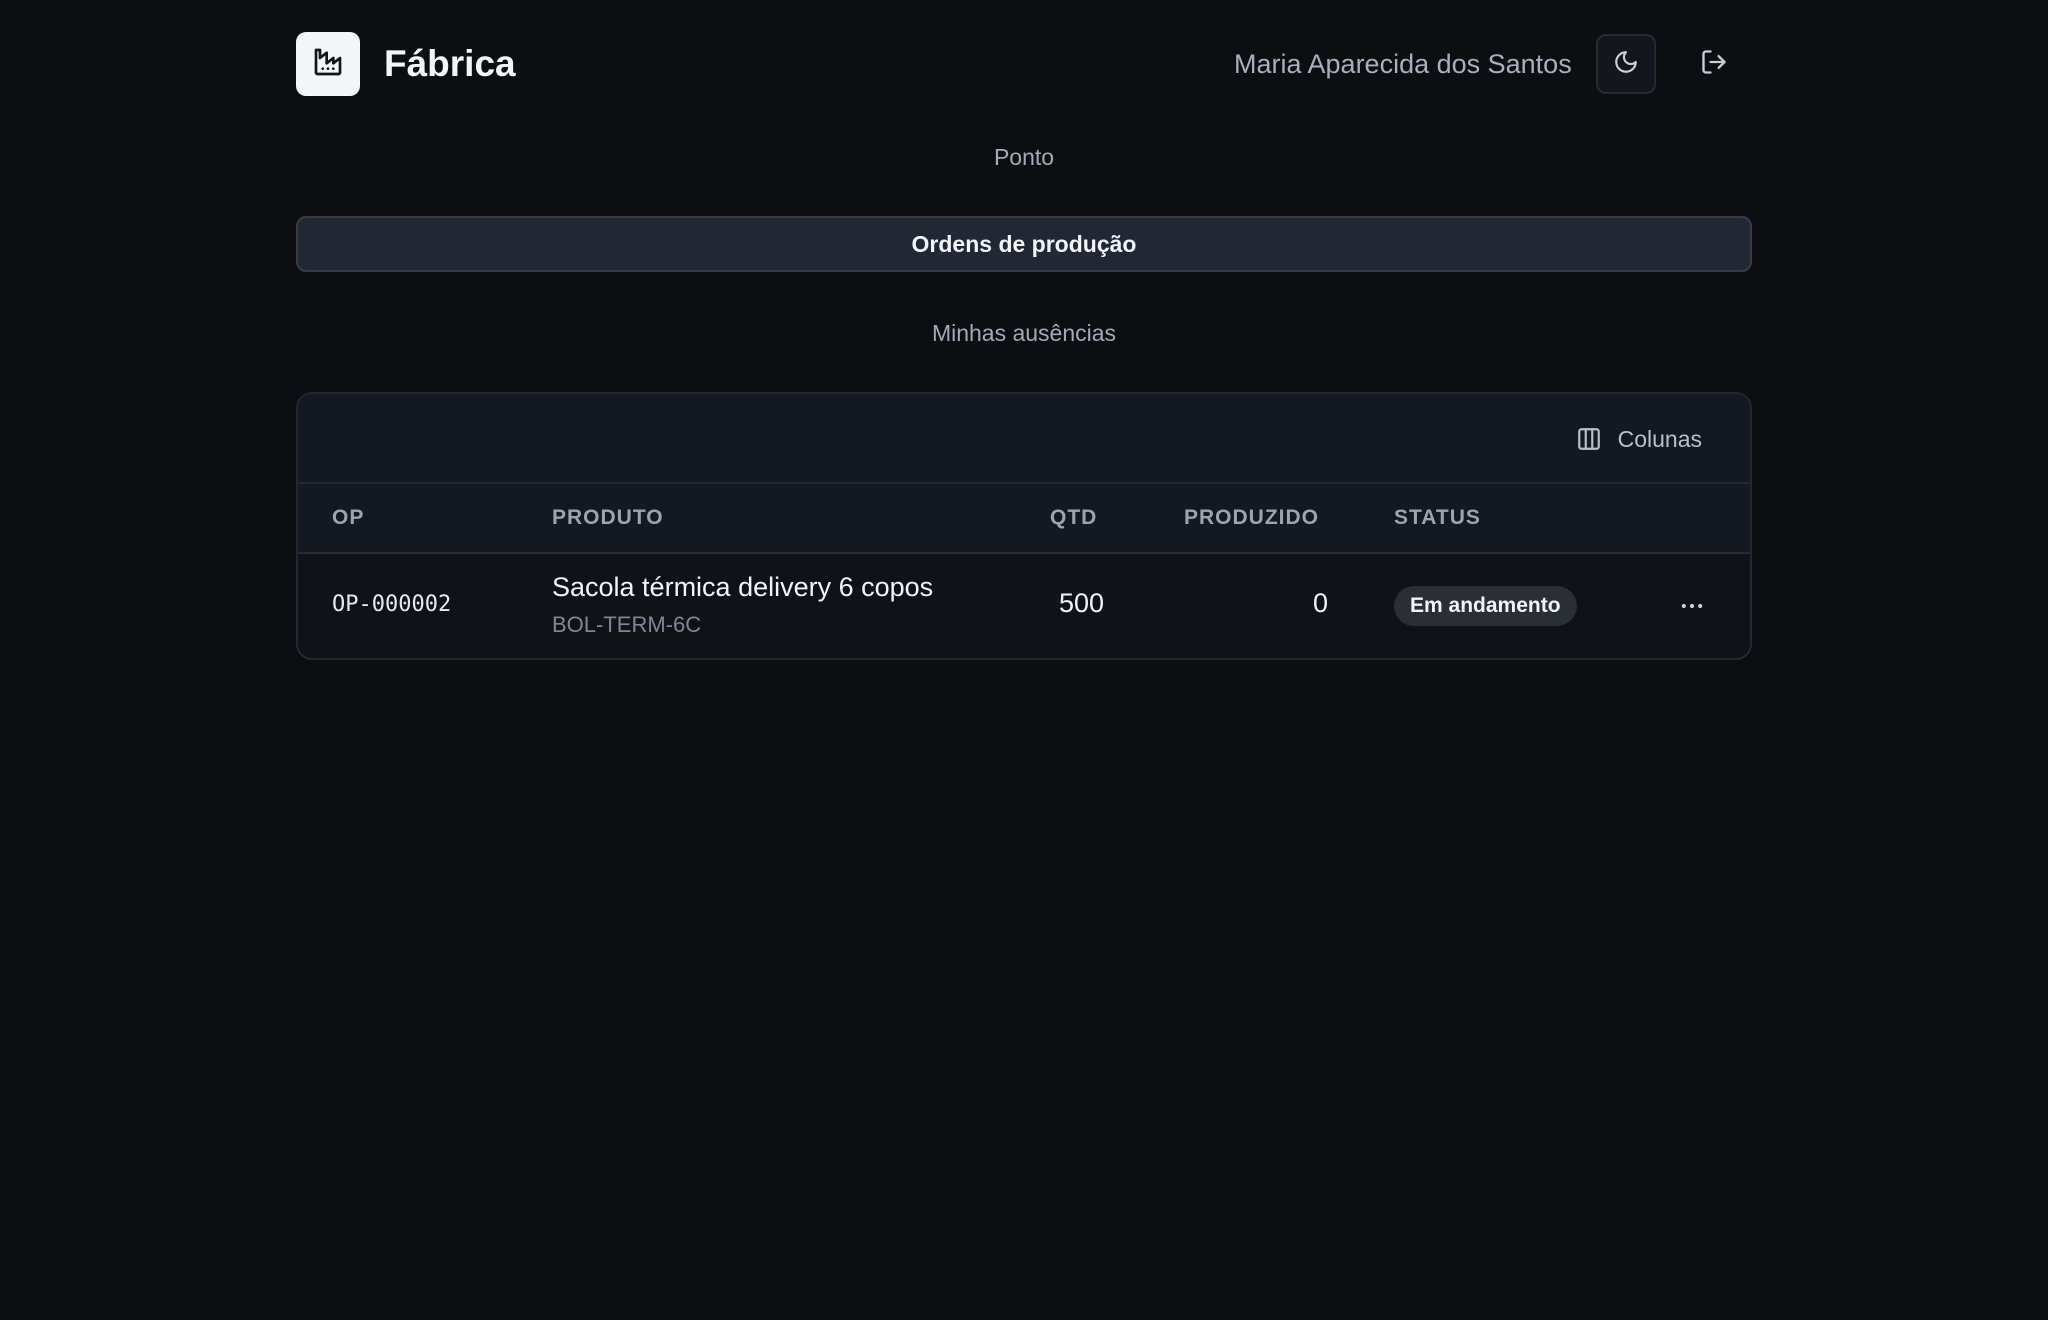  I want to click on row-actions-button, so click(1692, 608).